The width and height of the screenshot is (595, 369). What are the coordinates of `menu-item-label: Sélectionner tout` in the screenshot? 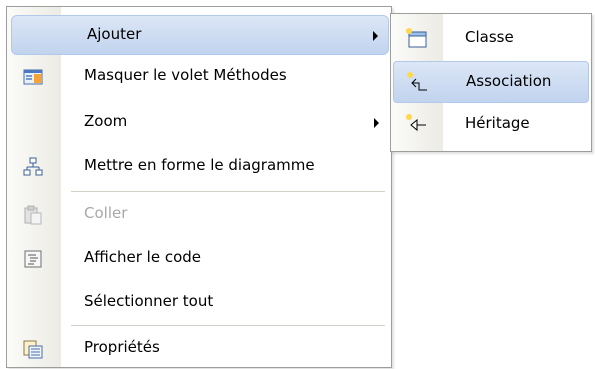 It's located at (149, 301).